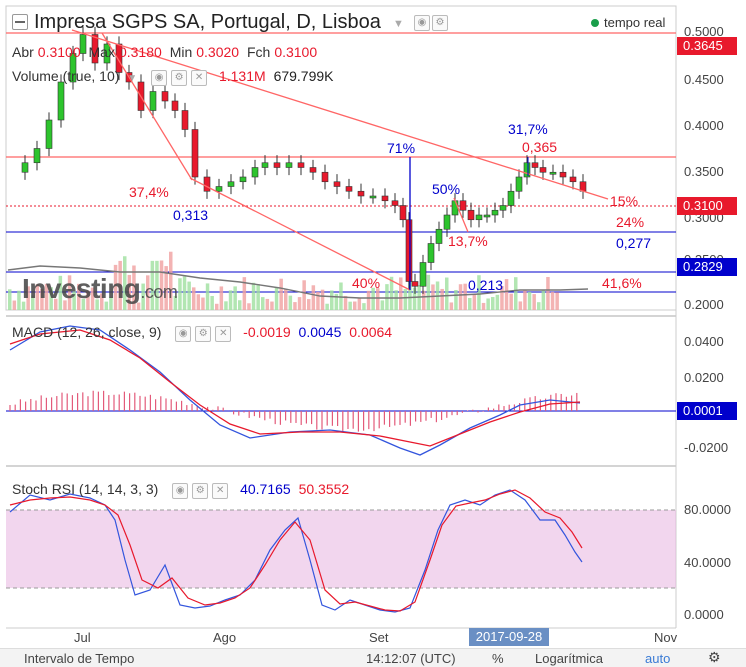 Image resolution: width=746 pixels, height=667 pixels. What do you see at coordinates (634, 243) in the screenshot?
I see `annotation-0277: 0,277` at bounding box center [634, 243].